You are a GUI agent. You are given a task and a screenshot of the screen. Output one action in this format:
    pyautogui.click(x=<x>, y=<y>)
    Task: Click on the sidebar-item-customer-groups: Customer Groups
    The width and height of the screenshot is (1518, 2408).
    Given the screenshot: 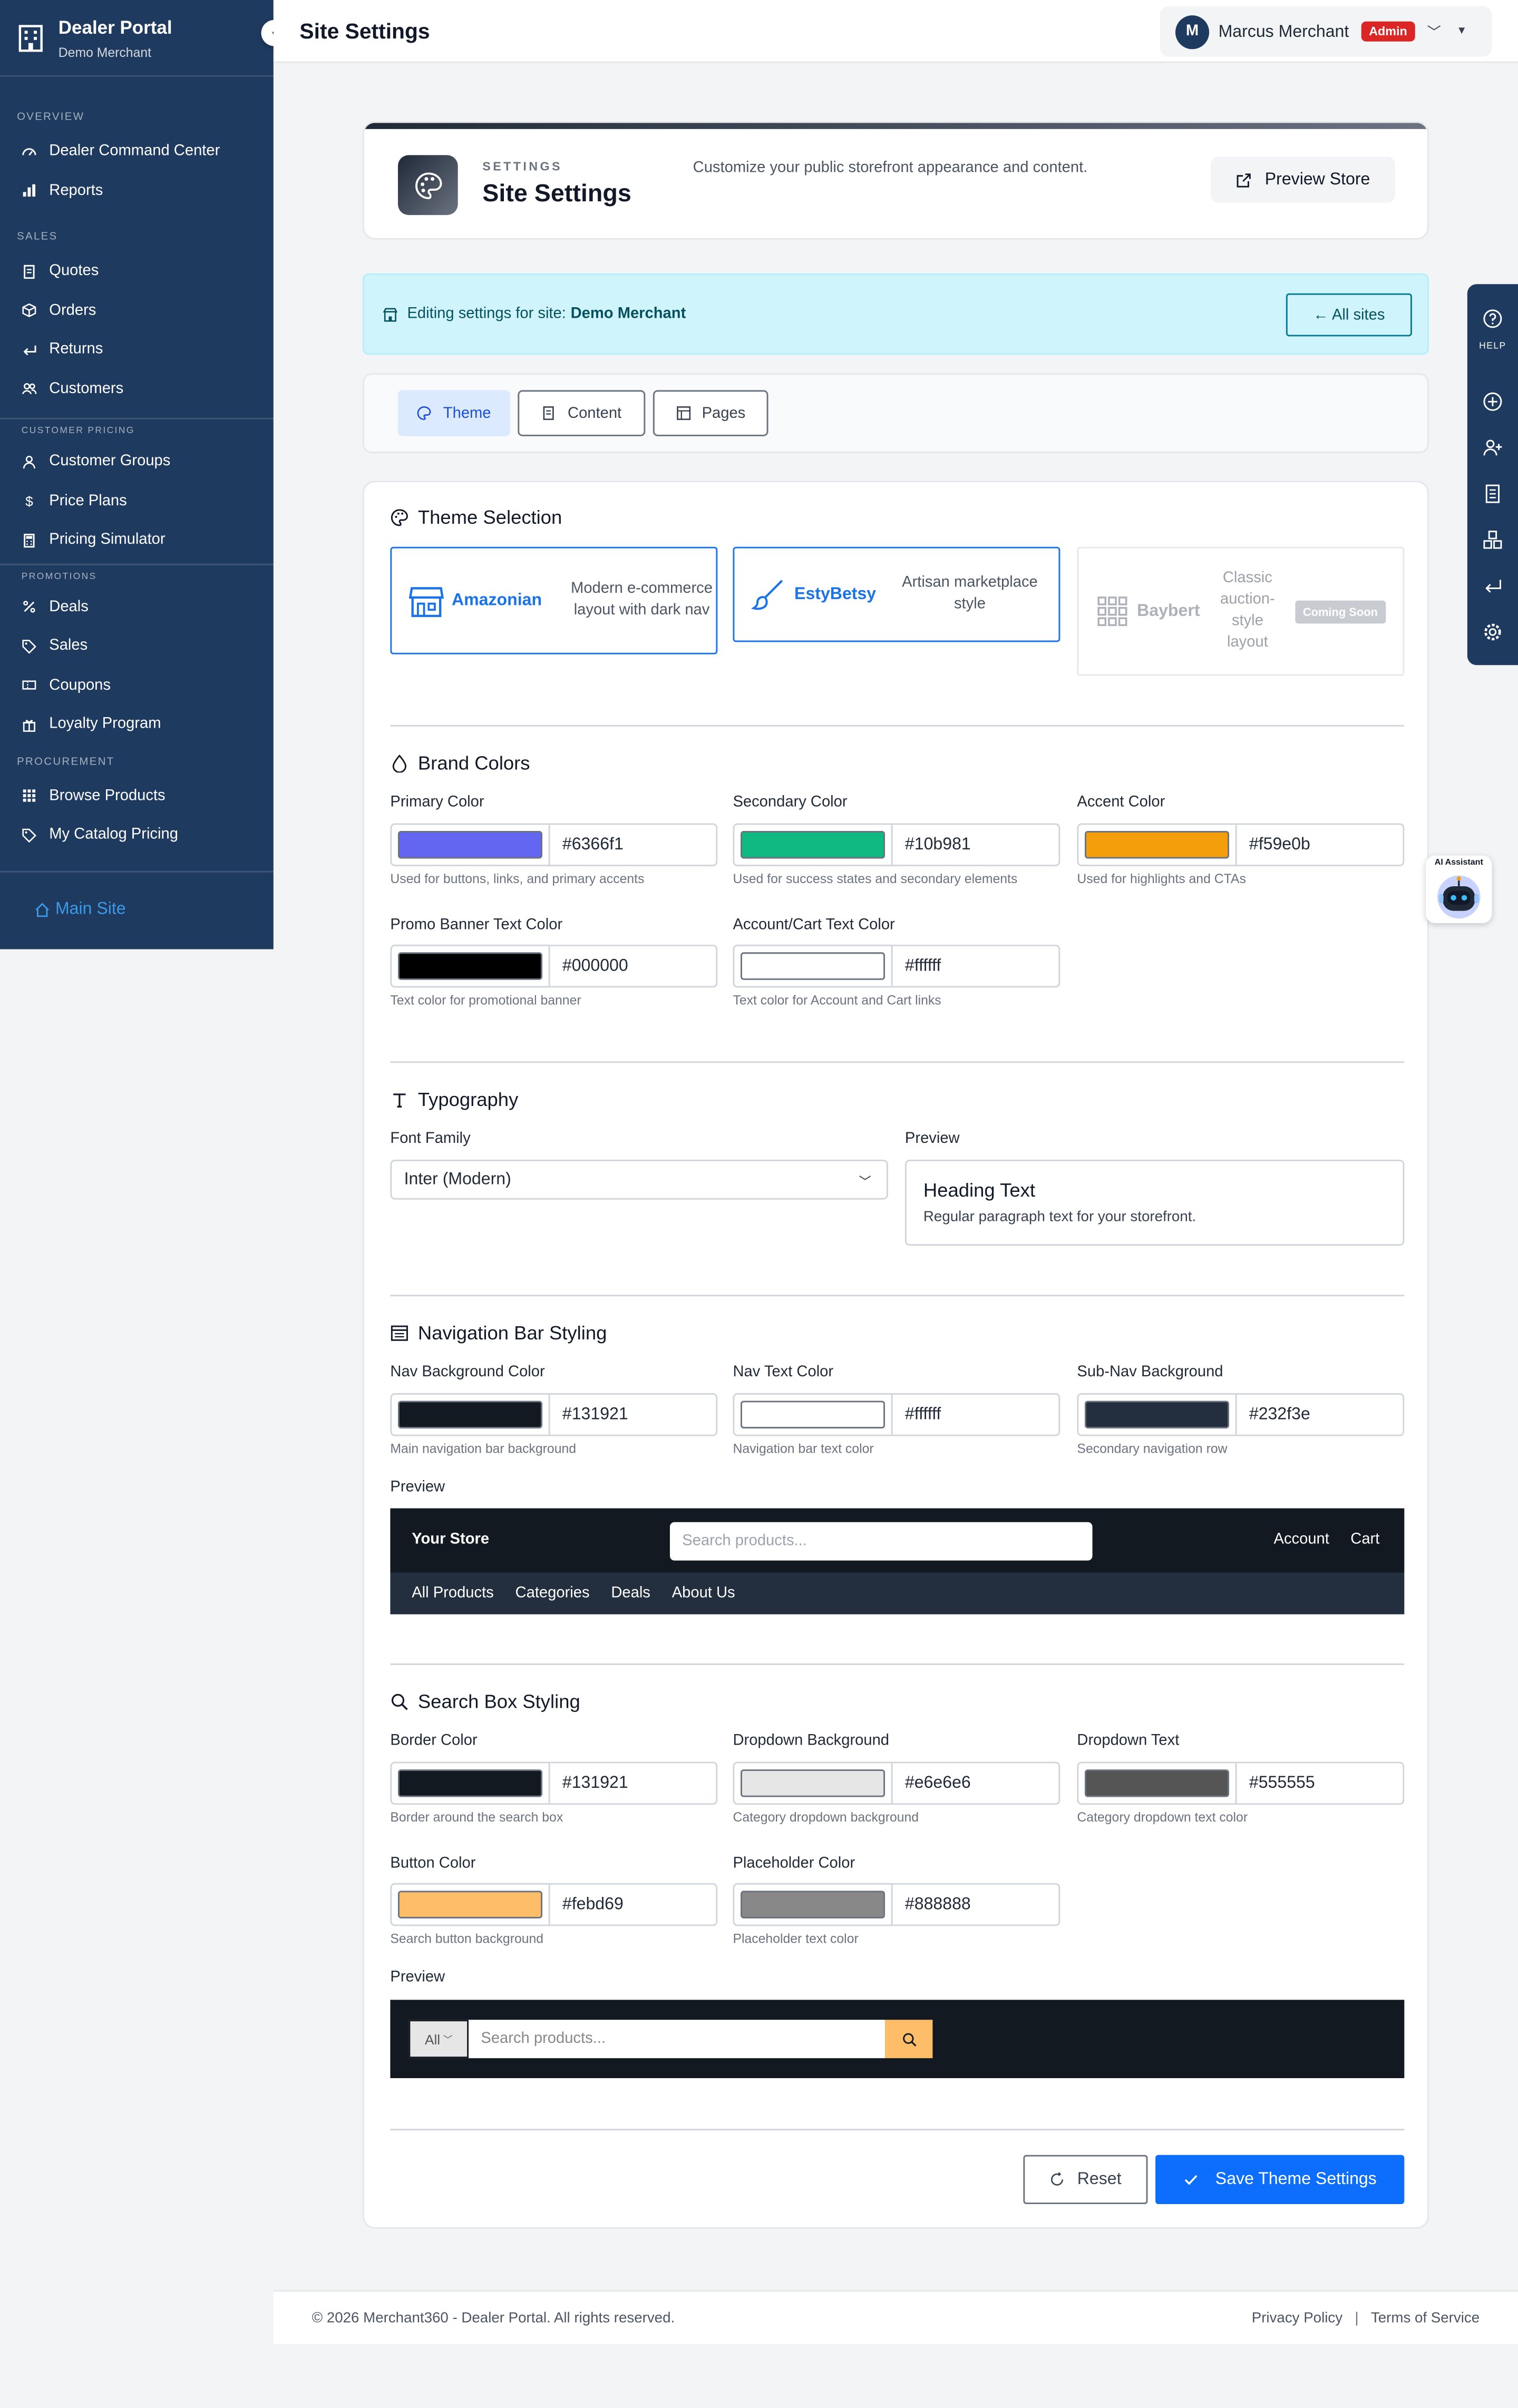 What is the action you would take?
    pyautogui.click(x=137, y=462)
    